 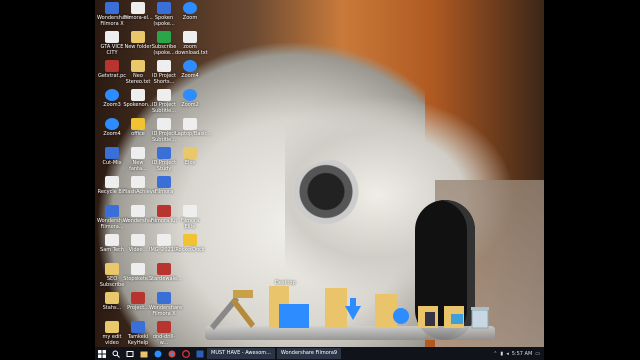 I want to click on network-icon: ▮, so click(x=501, y=354).